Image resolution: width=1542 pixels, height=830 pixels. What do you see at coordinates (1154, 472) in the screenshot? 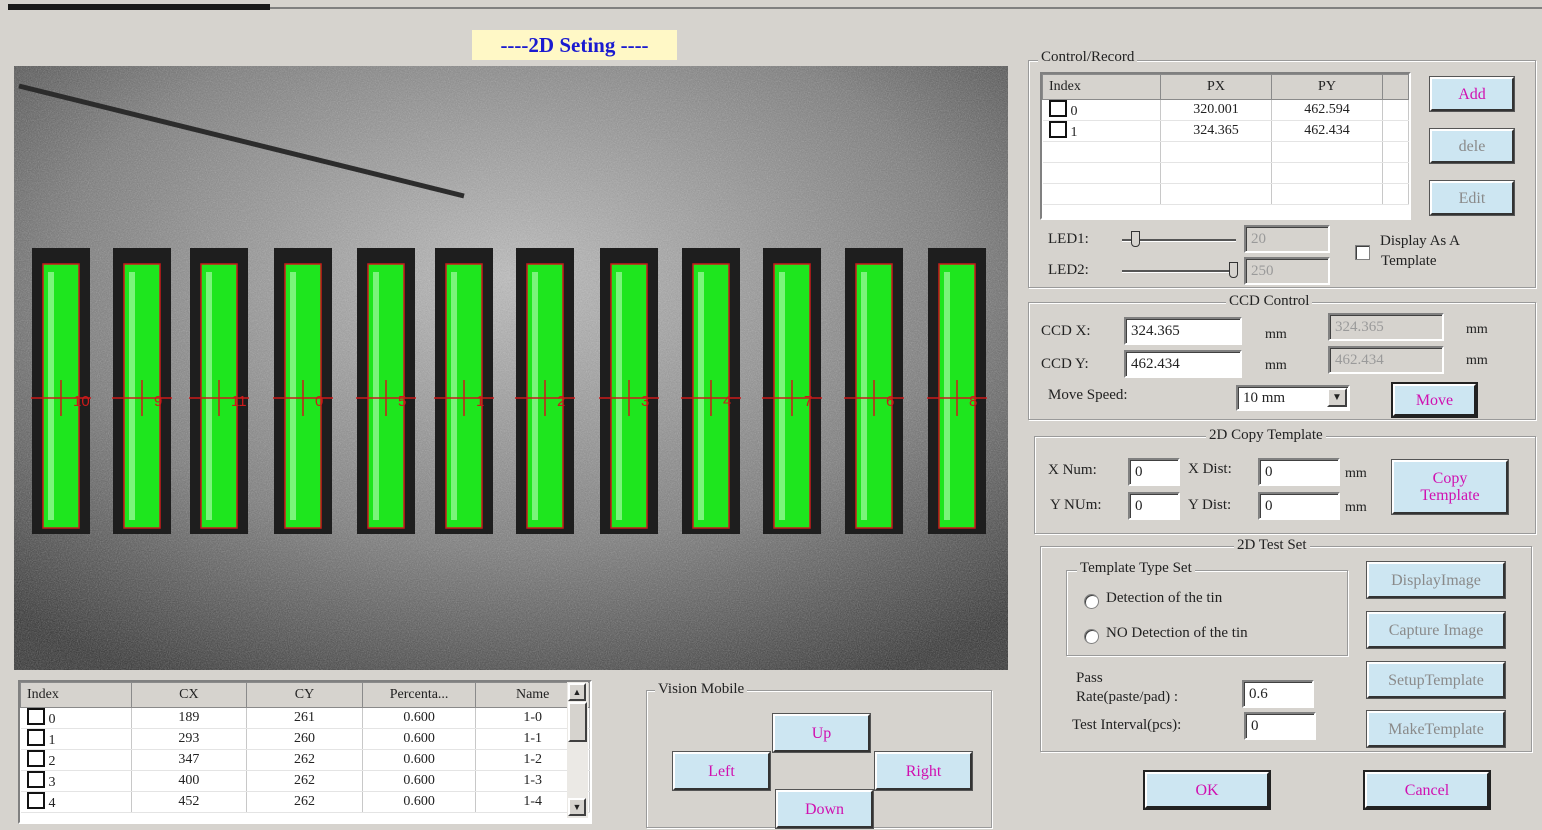
I see `x-num-input: 0` at bounding box center [1154, 472].